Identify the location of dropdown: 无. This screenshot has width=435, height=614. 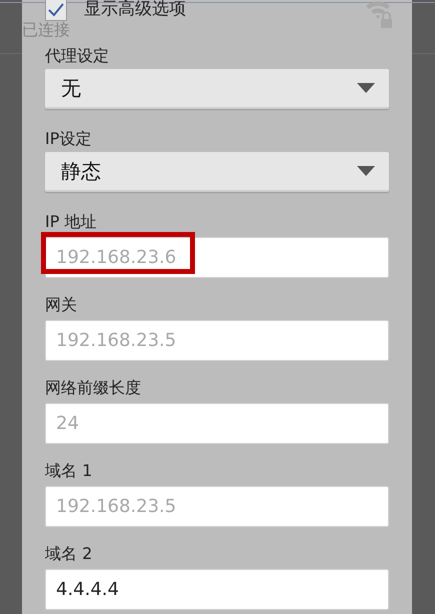
(217, 89).